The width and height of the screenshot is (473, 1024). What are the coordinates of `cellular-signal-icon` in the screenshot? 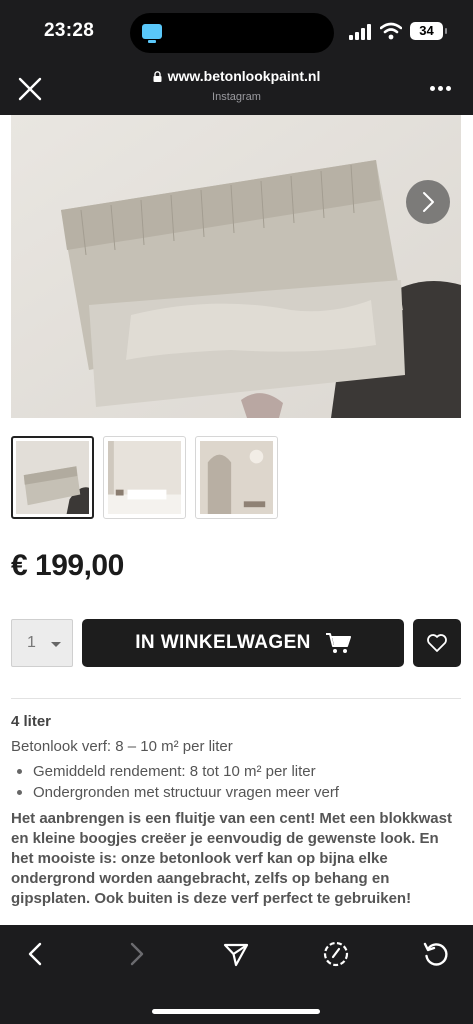 It's located at (361, 32).